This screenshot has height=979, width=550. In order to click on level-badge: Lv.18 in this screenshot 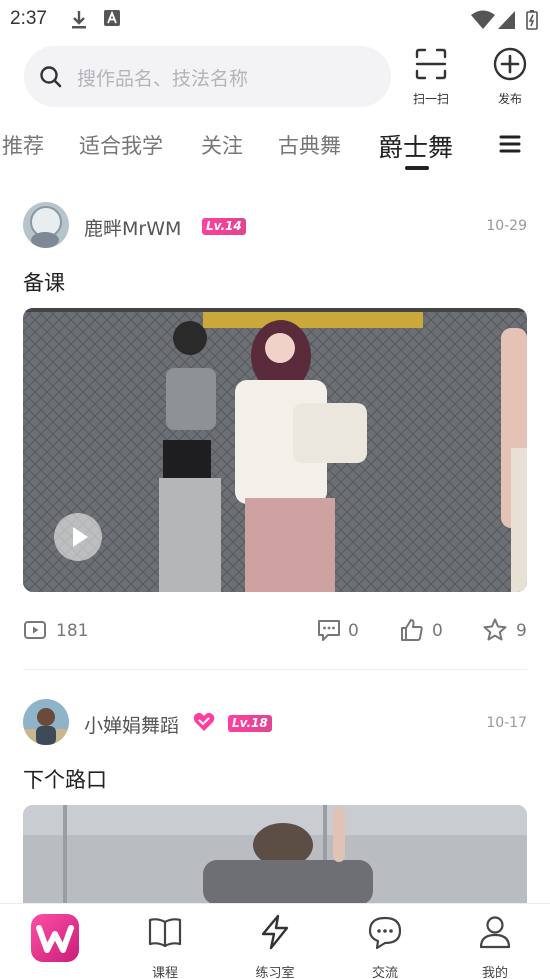, I will do `click(250, 723)`.